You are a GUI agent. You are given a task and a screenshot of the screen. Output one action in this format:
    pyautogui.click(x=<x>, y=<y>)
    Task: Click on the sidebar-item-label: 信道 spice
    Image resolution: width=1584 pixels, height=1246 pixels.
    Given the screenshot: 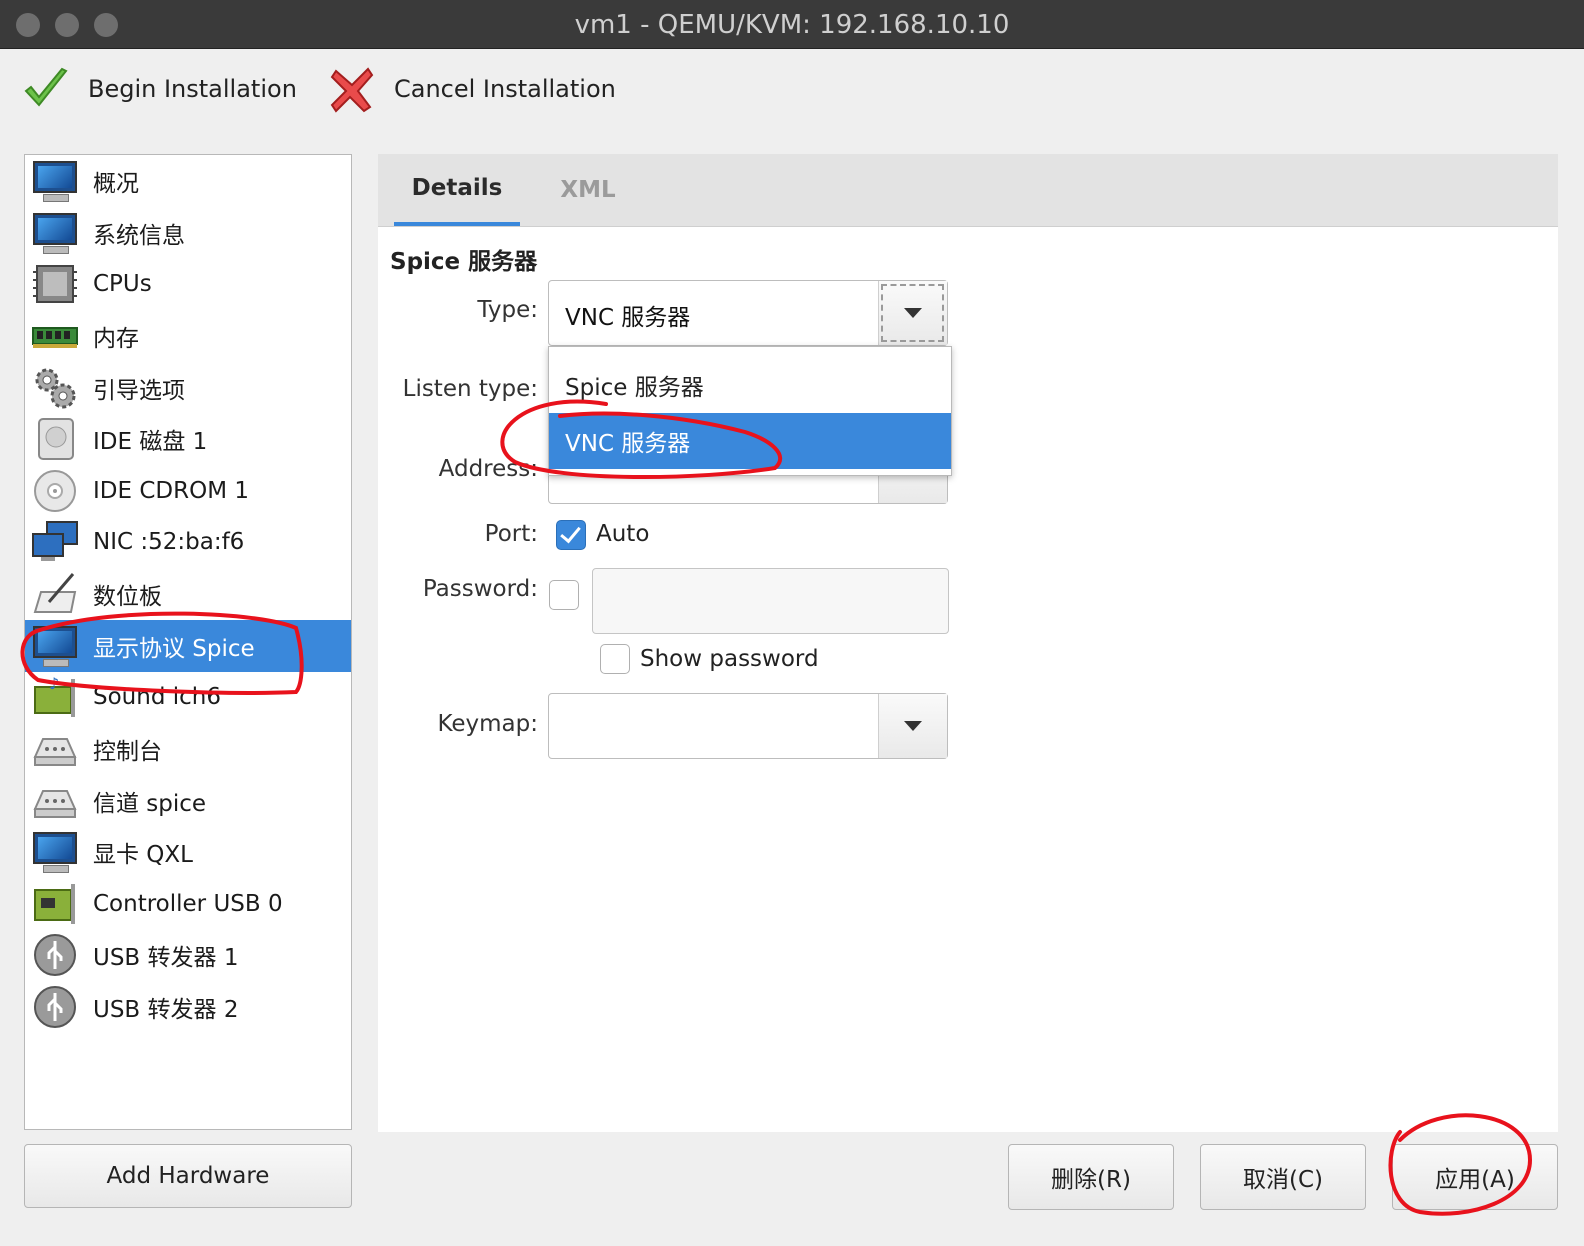 What is the action you would take?
    pyautogui.click(x=150, y=804)
    